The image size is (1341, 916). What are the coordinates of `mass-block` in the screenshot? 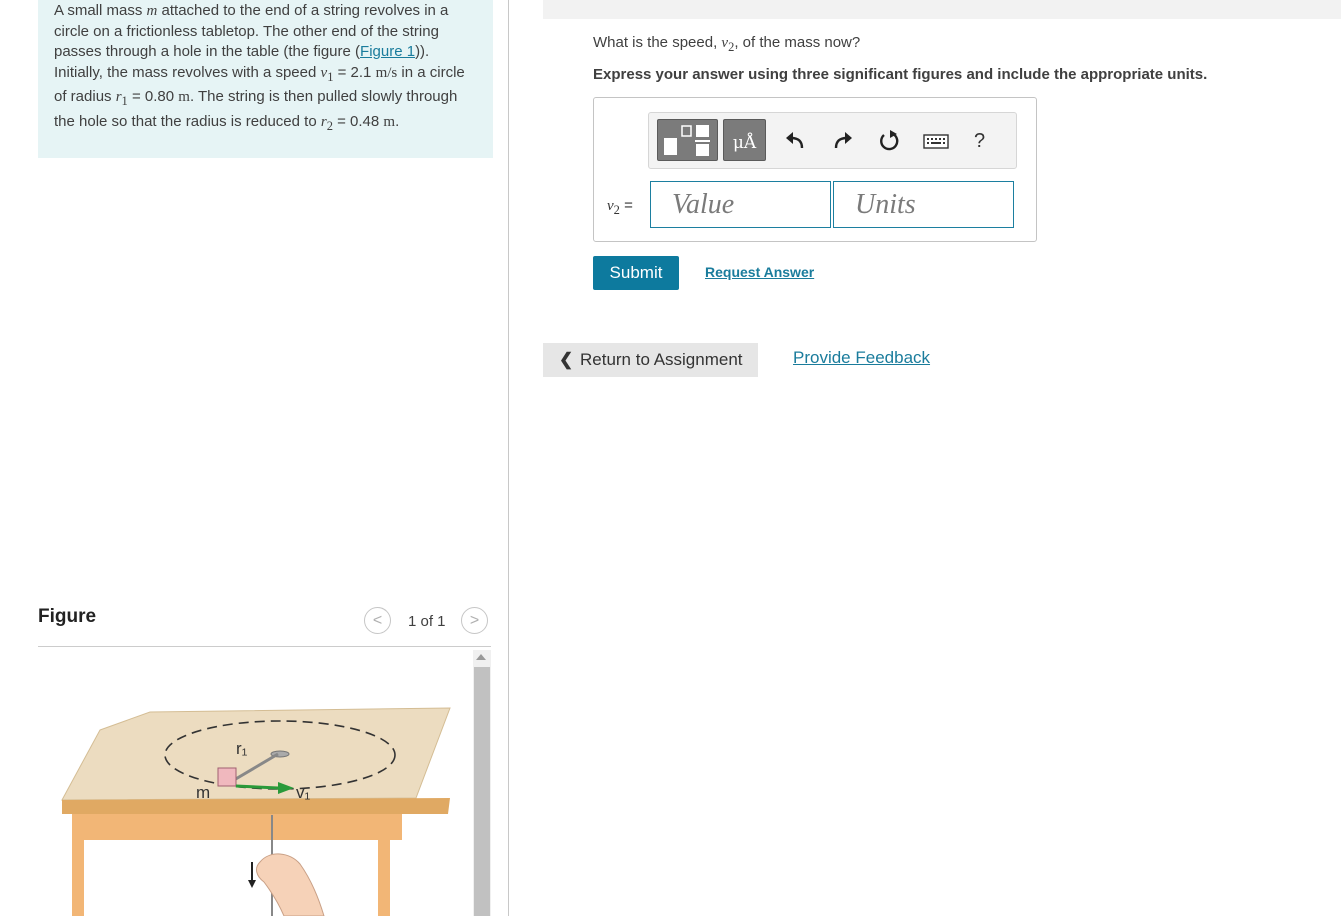 It's located at (227, 777).